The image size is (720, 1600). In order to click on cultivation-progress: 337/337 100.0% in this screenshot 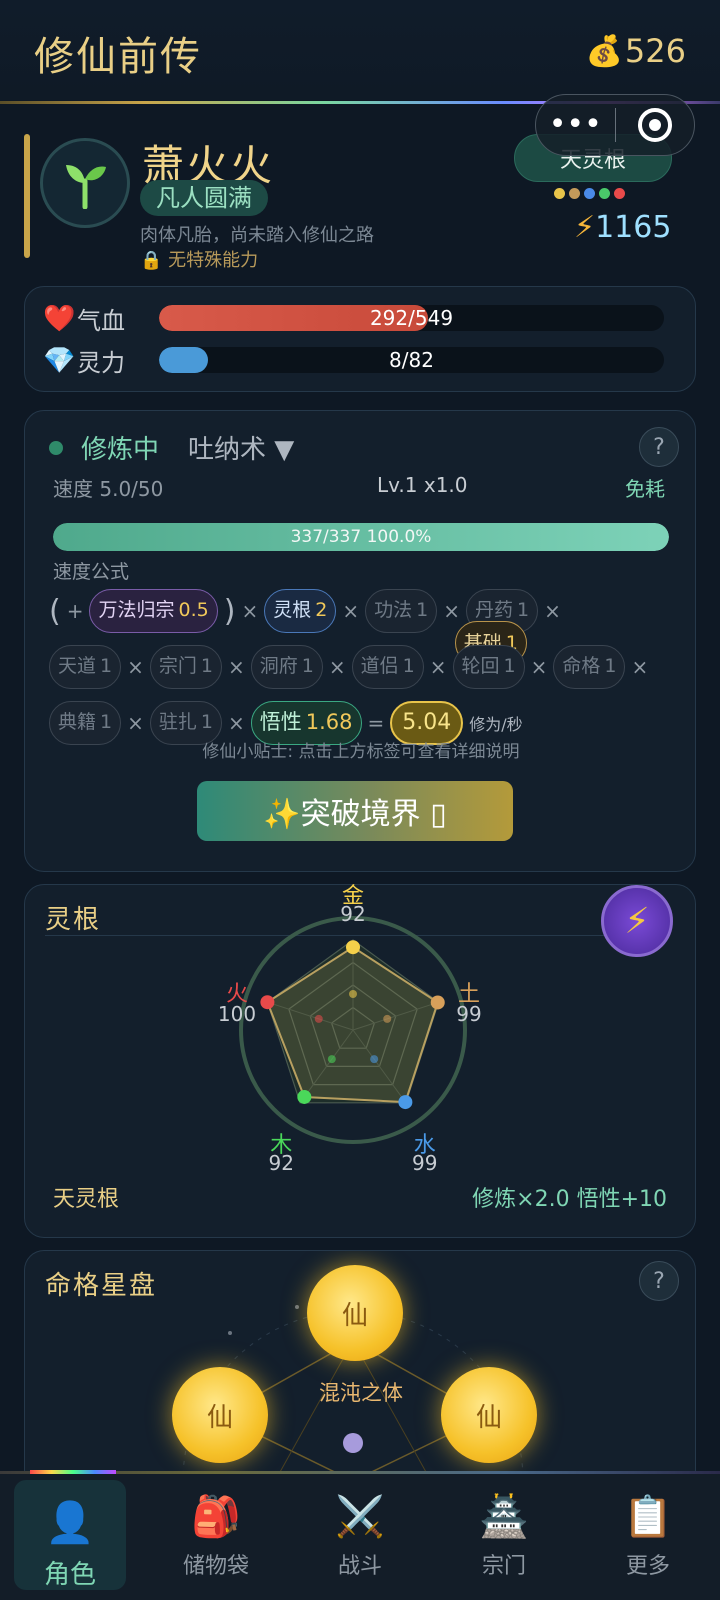, I will do `click(361, 537)`.